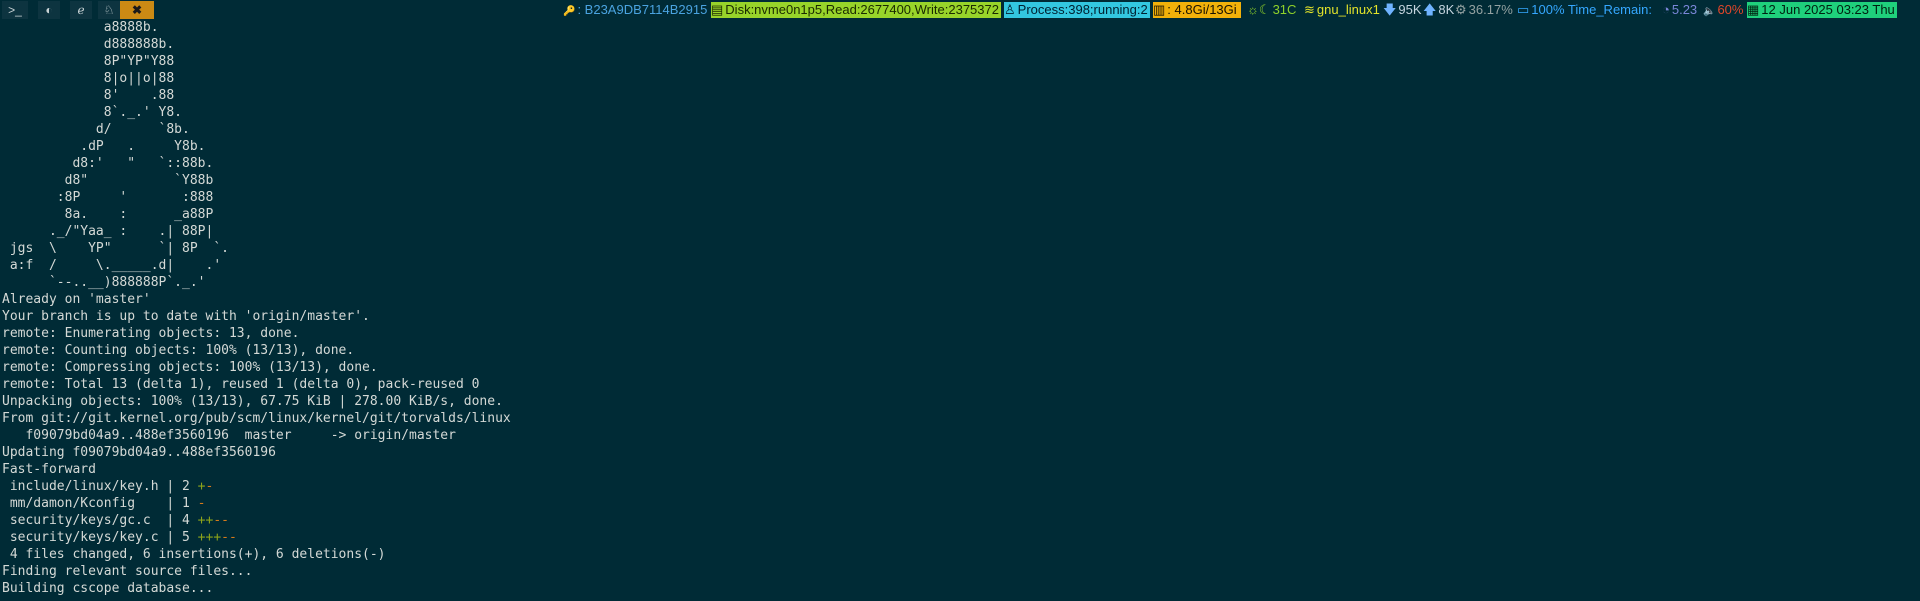 The height and width of the screenshot is (601, 1920). What do you see at coordinates (112, 265) in the screenshot?
I see `terminal-line: a:f / \._____.d| .'` at bounding box center [112, 265].